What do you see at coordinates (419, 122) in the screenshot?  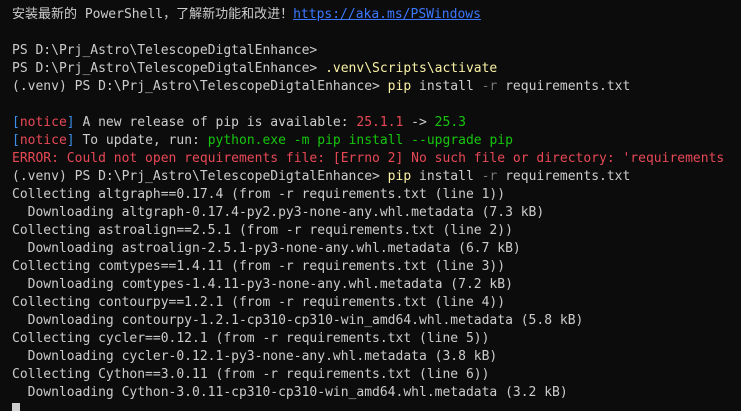 I see `arrow-text: ->` at bounding box center [419, 122].